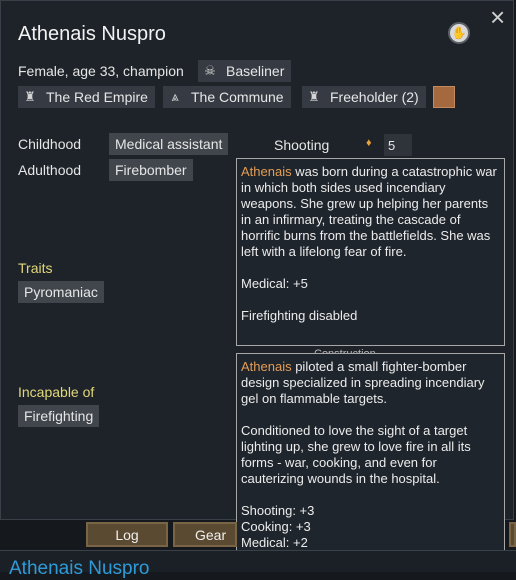  I want to click on colonist-description: Female, age 33, champion, so click(101, 71).